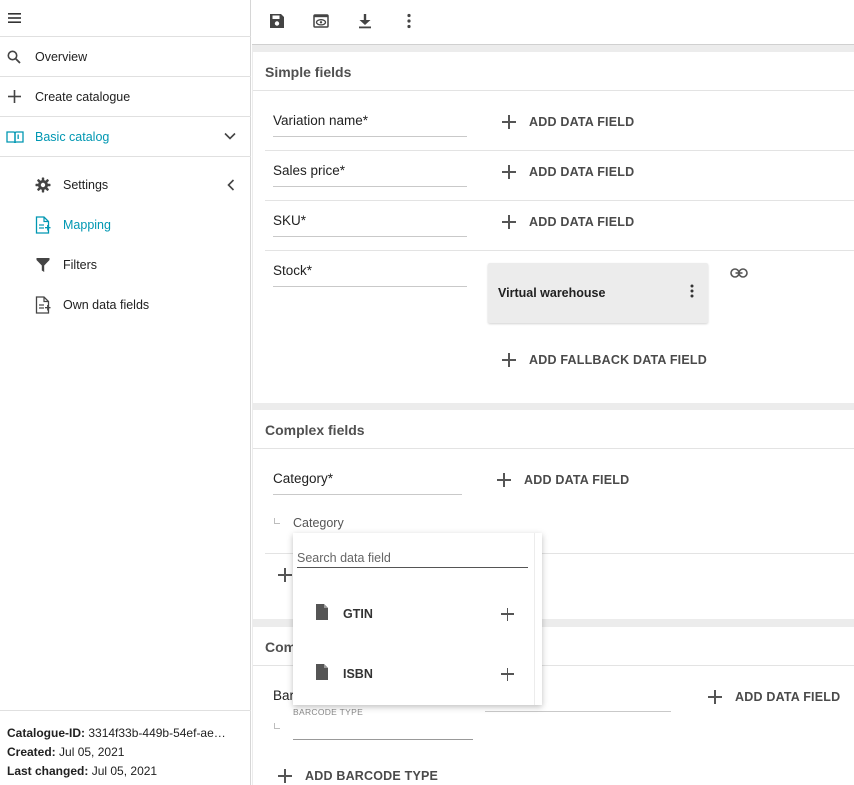 This screenshot has width=854, height=785. Describe the element at coordinates (125, 137) in the screenshot. I see `sidebar-item-basic-catalog: Basic catalog` at that location.